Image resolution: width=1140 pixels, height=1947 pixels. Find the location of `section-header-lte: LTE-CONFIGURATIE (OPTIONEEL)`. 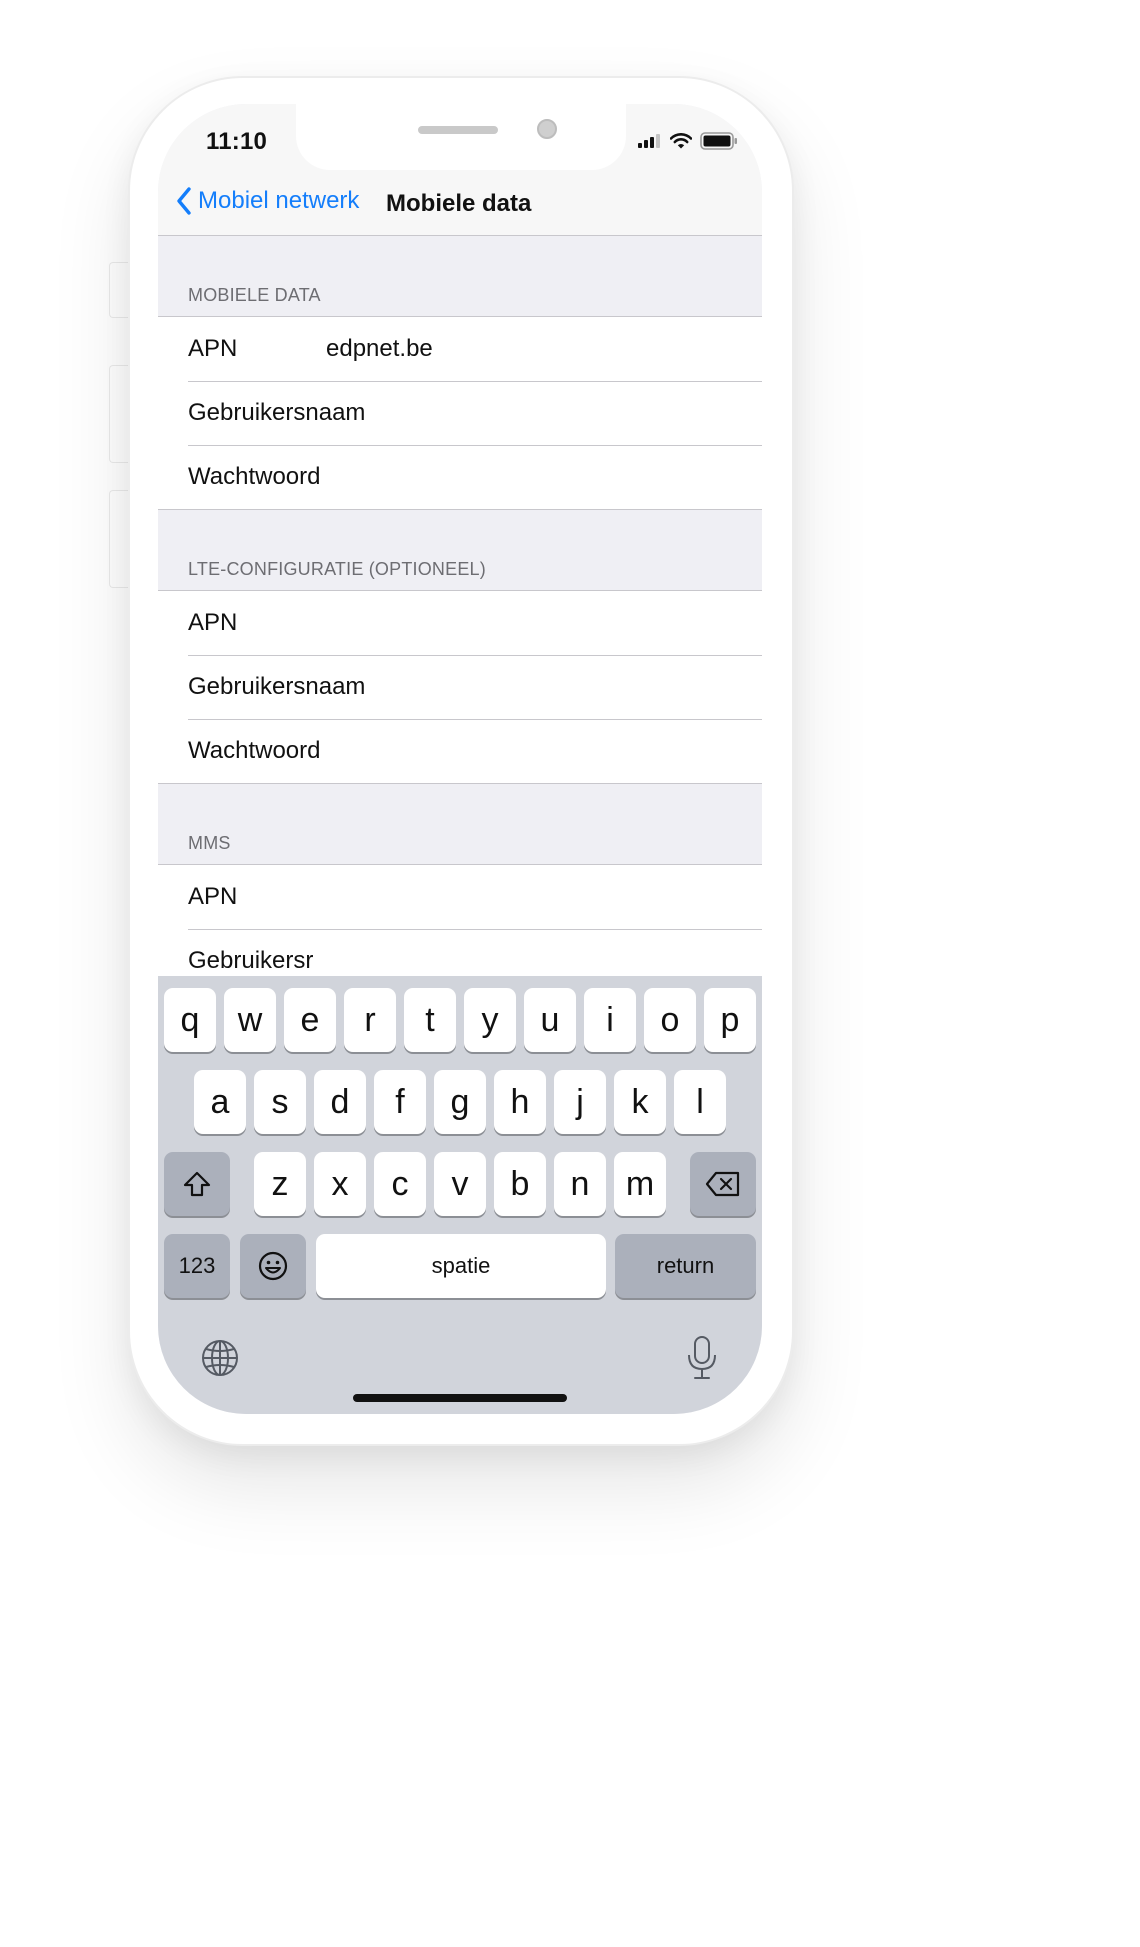

section-header-lte: LTE-CONFIGURATIE (OPTIONEEL) is located at coordinates (460, 550).